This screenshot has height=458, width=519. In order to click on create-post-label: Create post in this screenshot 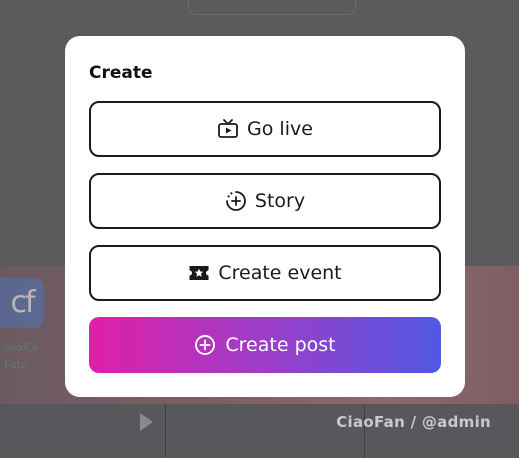, I will do `click(280, 345)`.